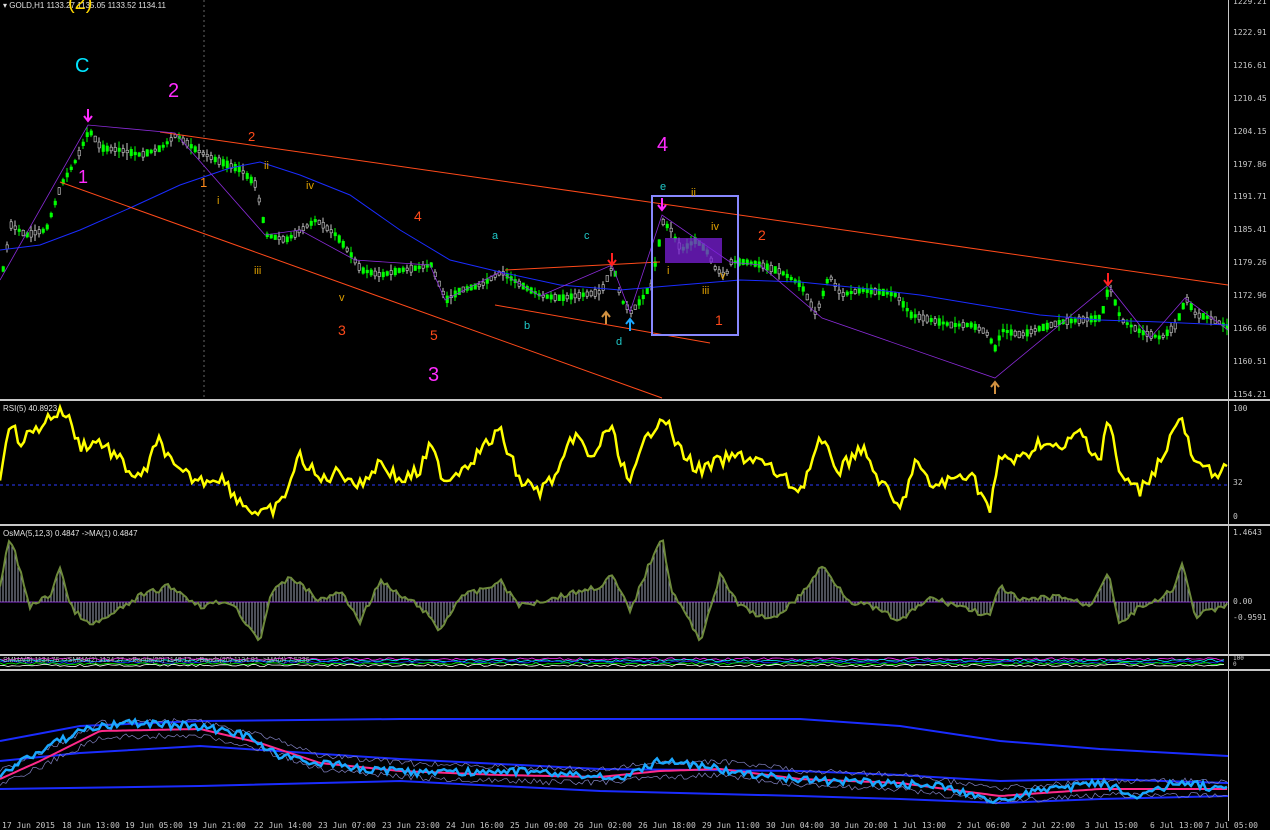 The image size is (1270, 830). What do you see at coordinates (762, 235) in the screenshot?
I see `wave-label: 2` at bounding box center [762, 235].